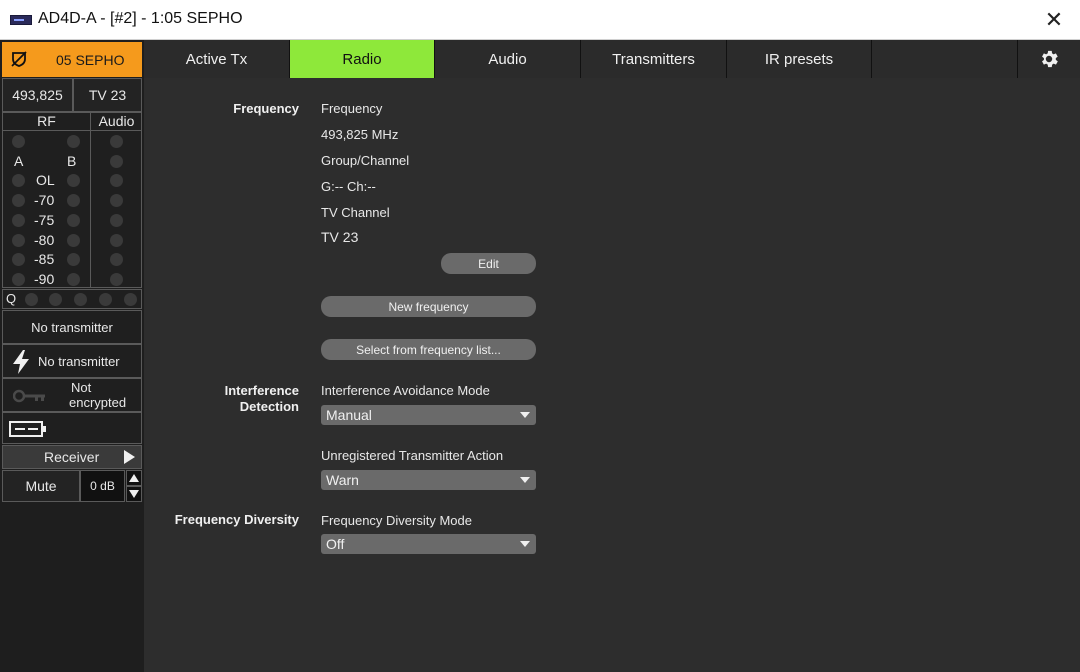  Describe the element at coordinates (98, 402) in the screenshot. I see `encryption-text-line2: encrypted` at that location.